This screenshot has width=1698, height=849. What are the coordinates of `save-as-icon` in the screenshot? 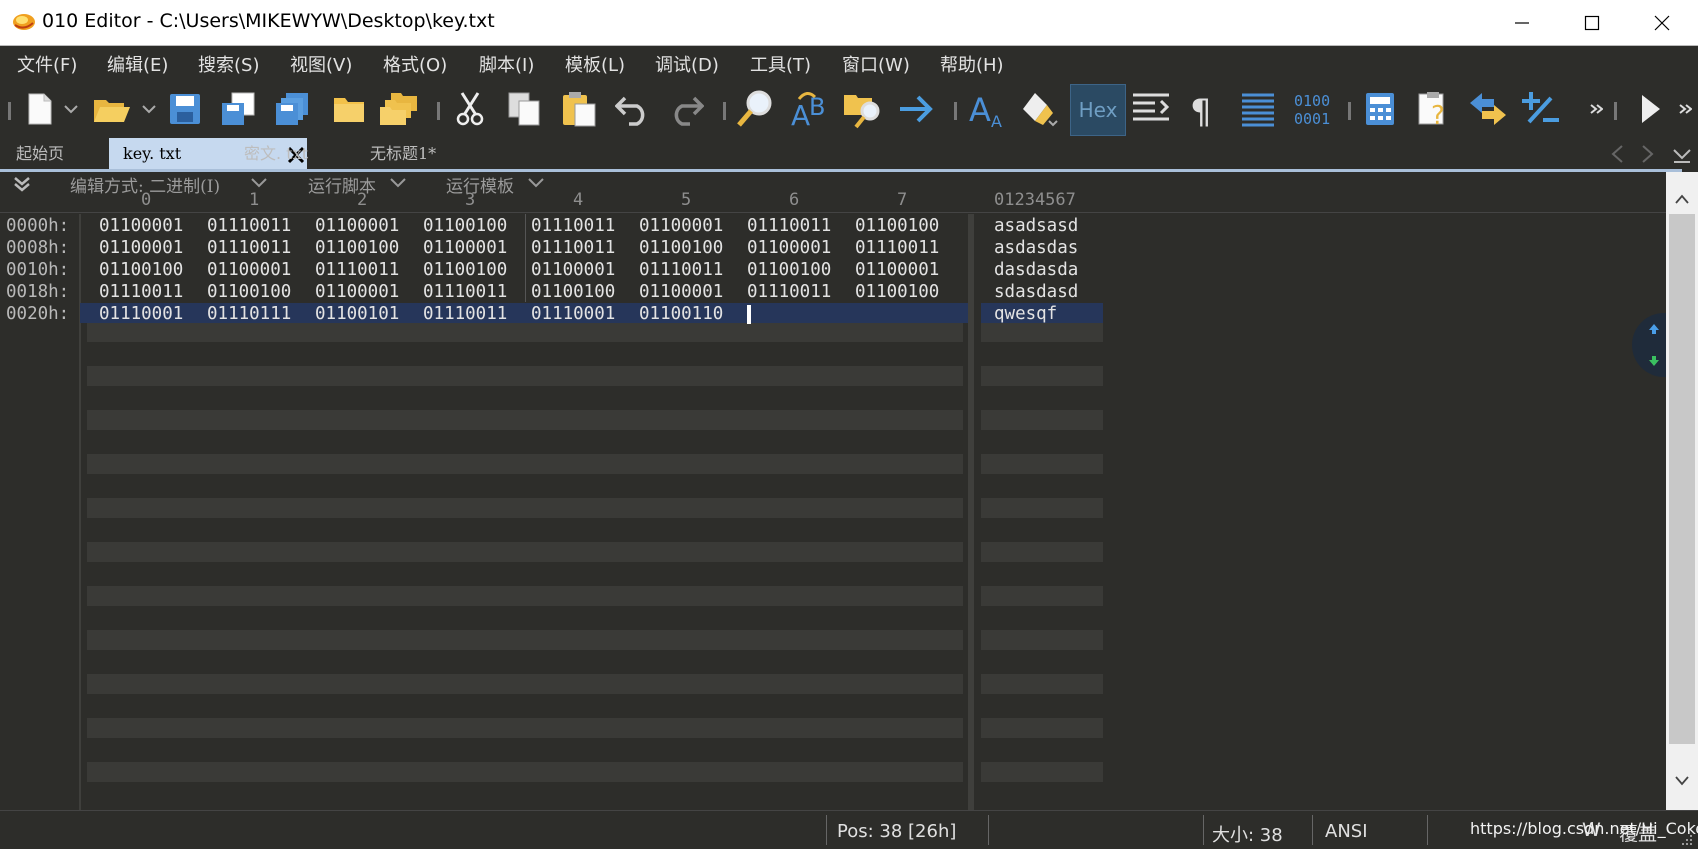 It's located at (238, 109).